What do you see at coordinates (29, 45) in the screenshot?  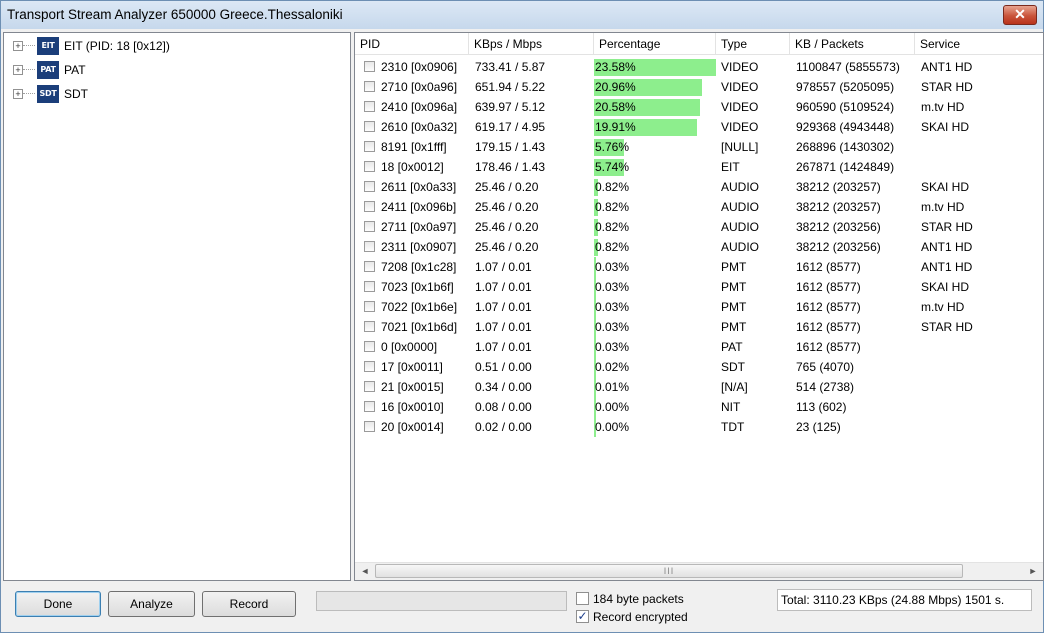 I see `tree-connector` at bounding box center [29, 45].